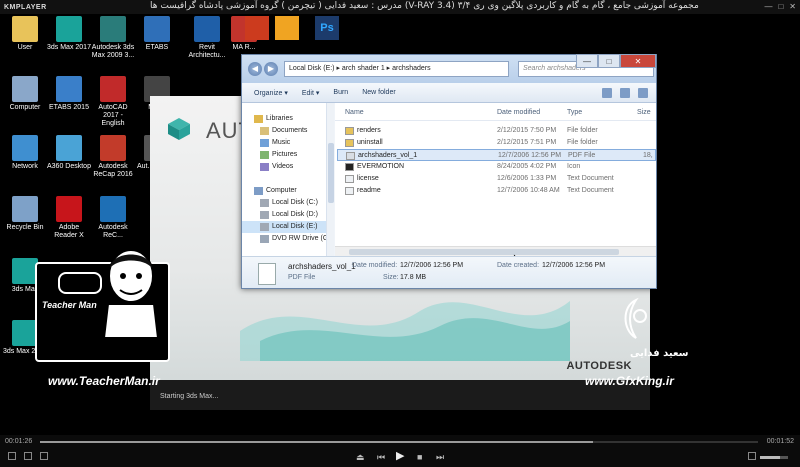 The height and width of the screenshot is (467, 800). What do you see at coordinates (207, 29) in the screenshot?
I see `revit-icon` at bounding box center [207, 29].